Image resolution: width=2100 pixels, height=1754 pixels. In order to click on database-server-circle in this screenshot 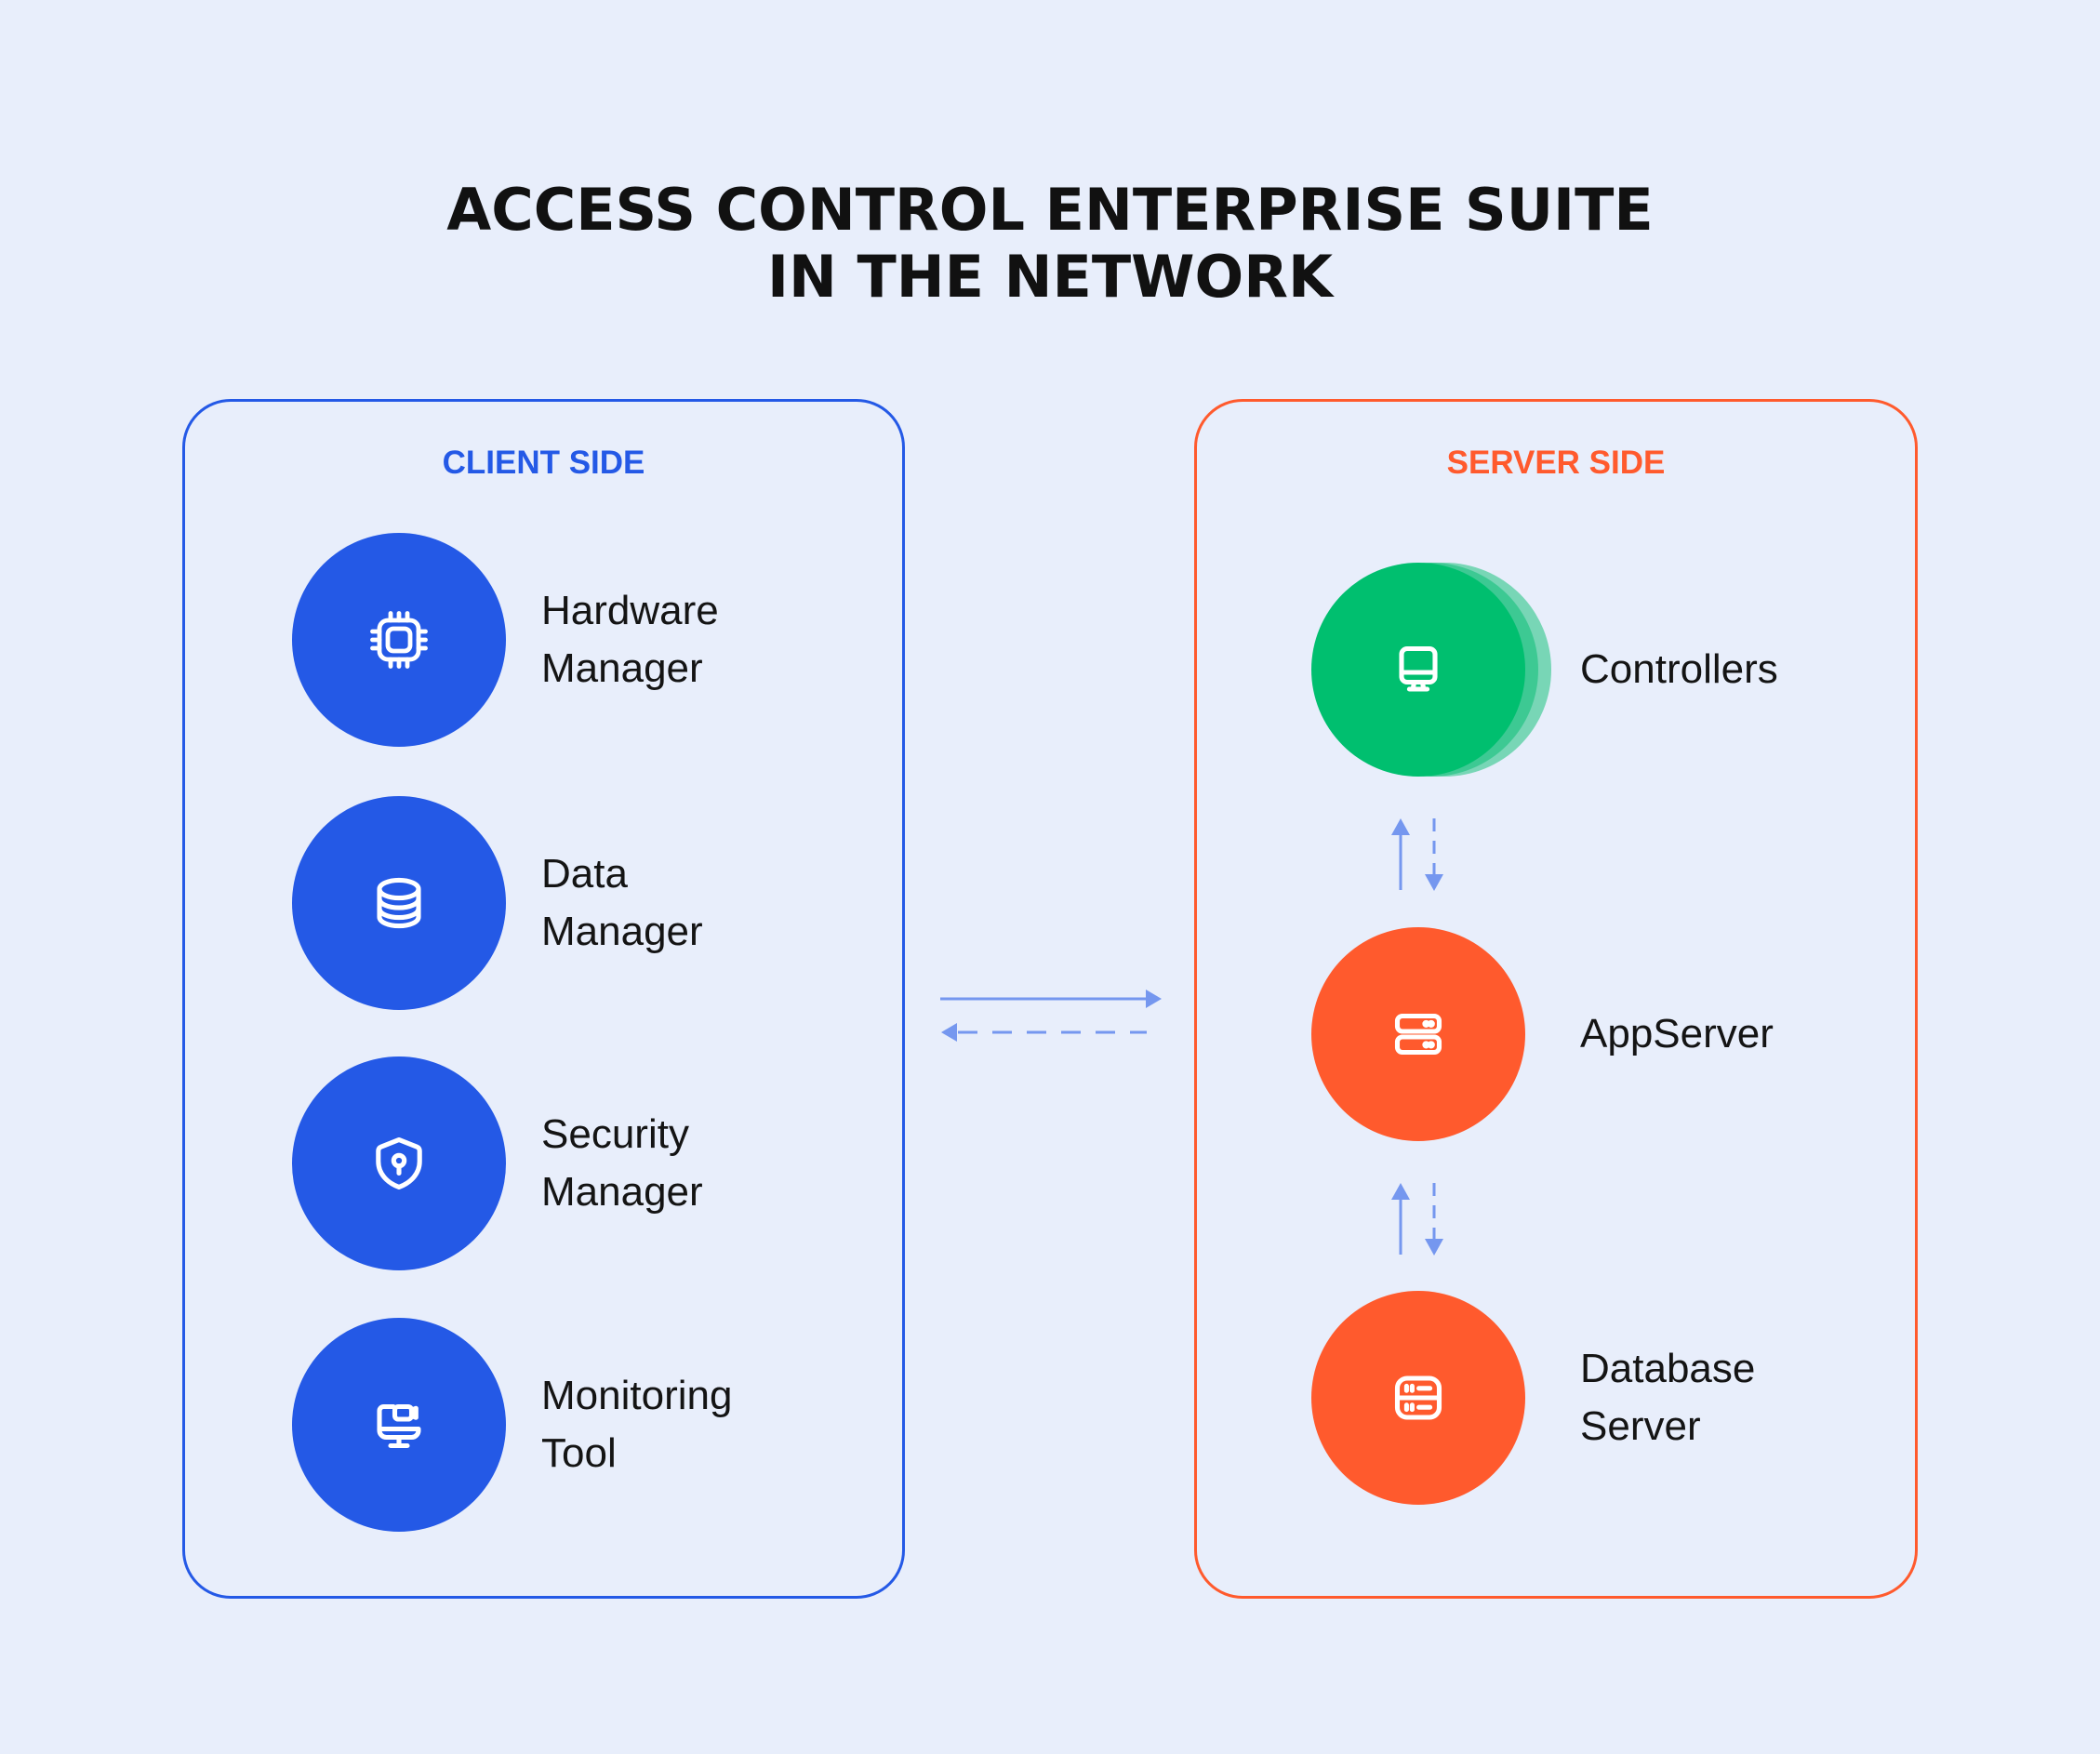, I will do `click(1418, 1398)`.